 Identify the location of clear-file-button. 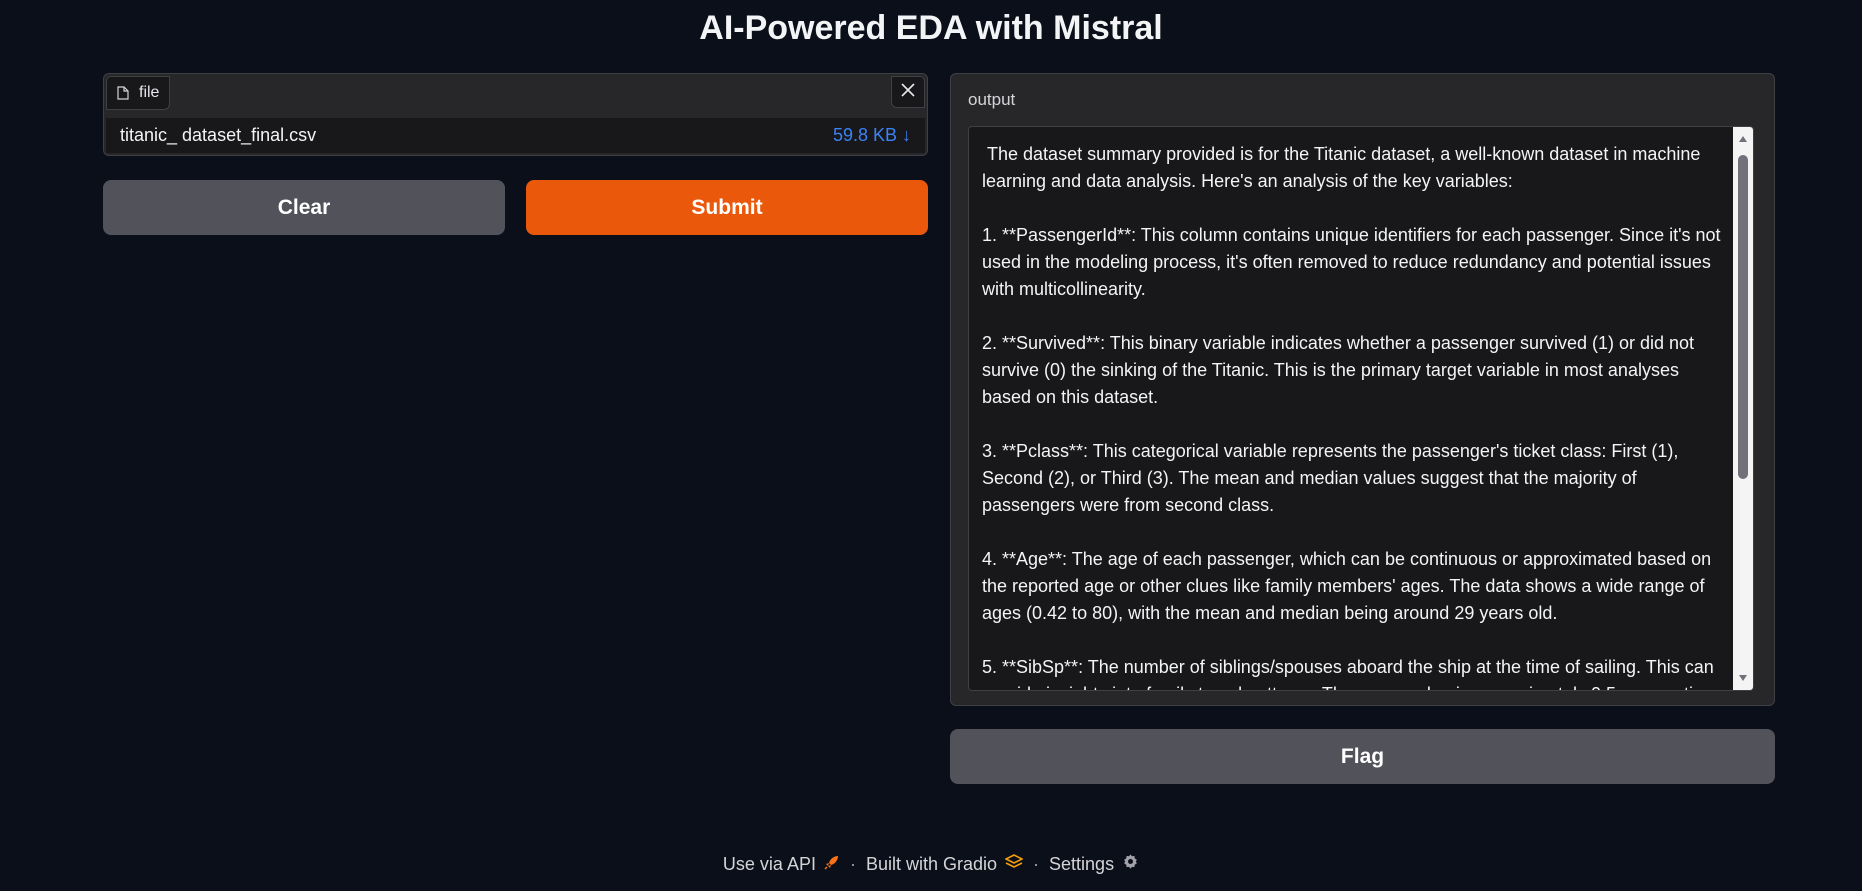
(908, 92).